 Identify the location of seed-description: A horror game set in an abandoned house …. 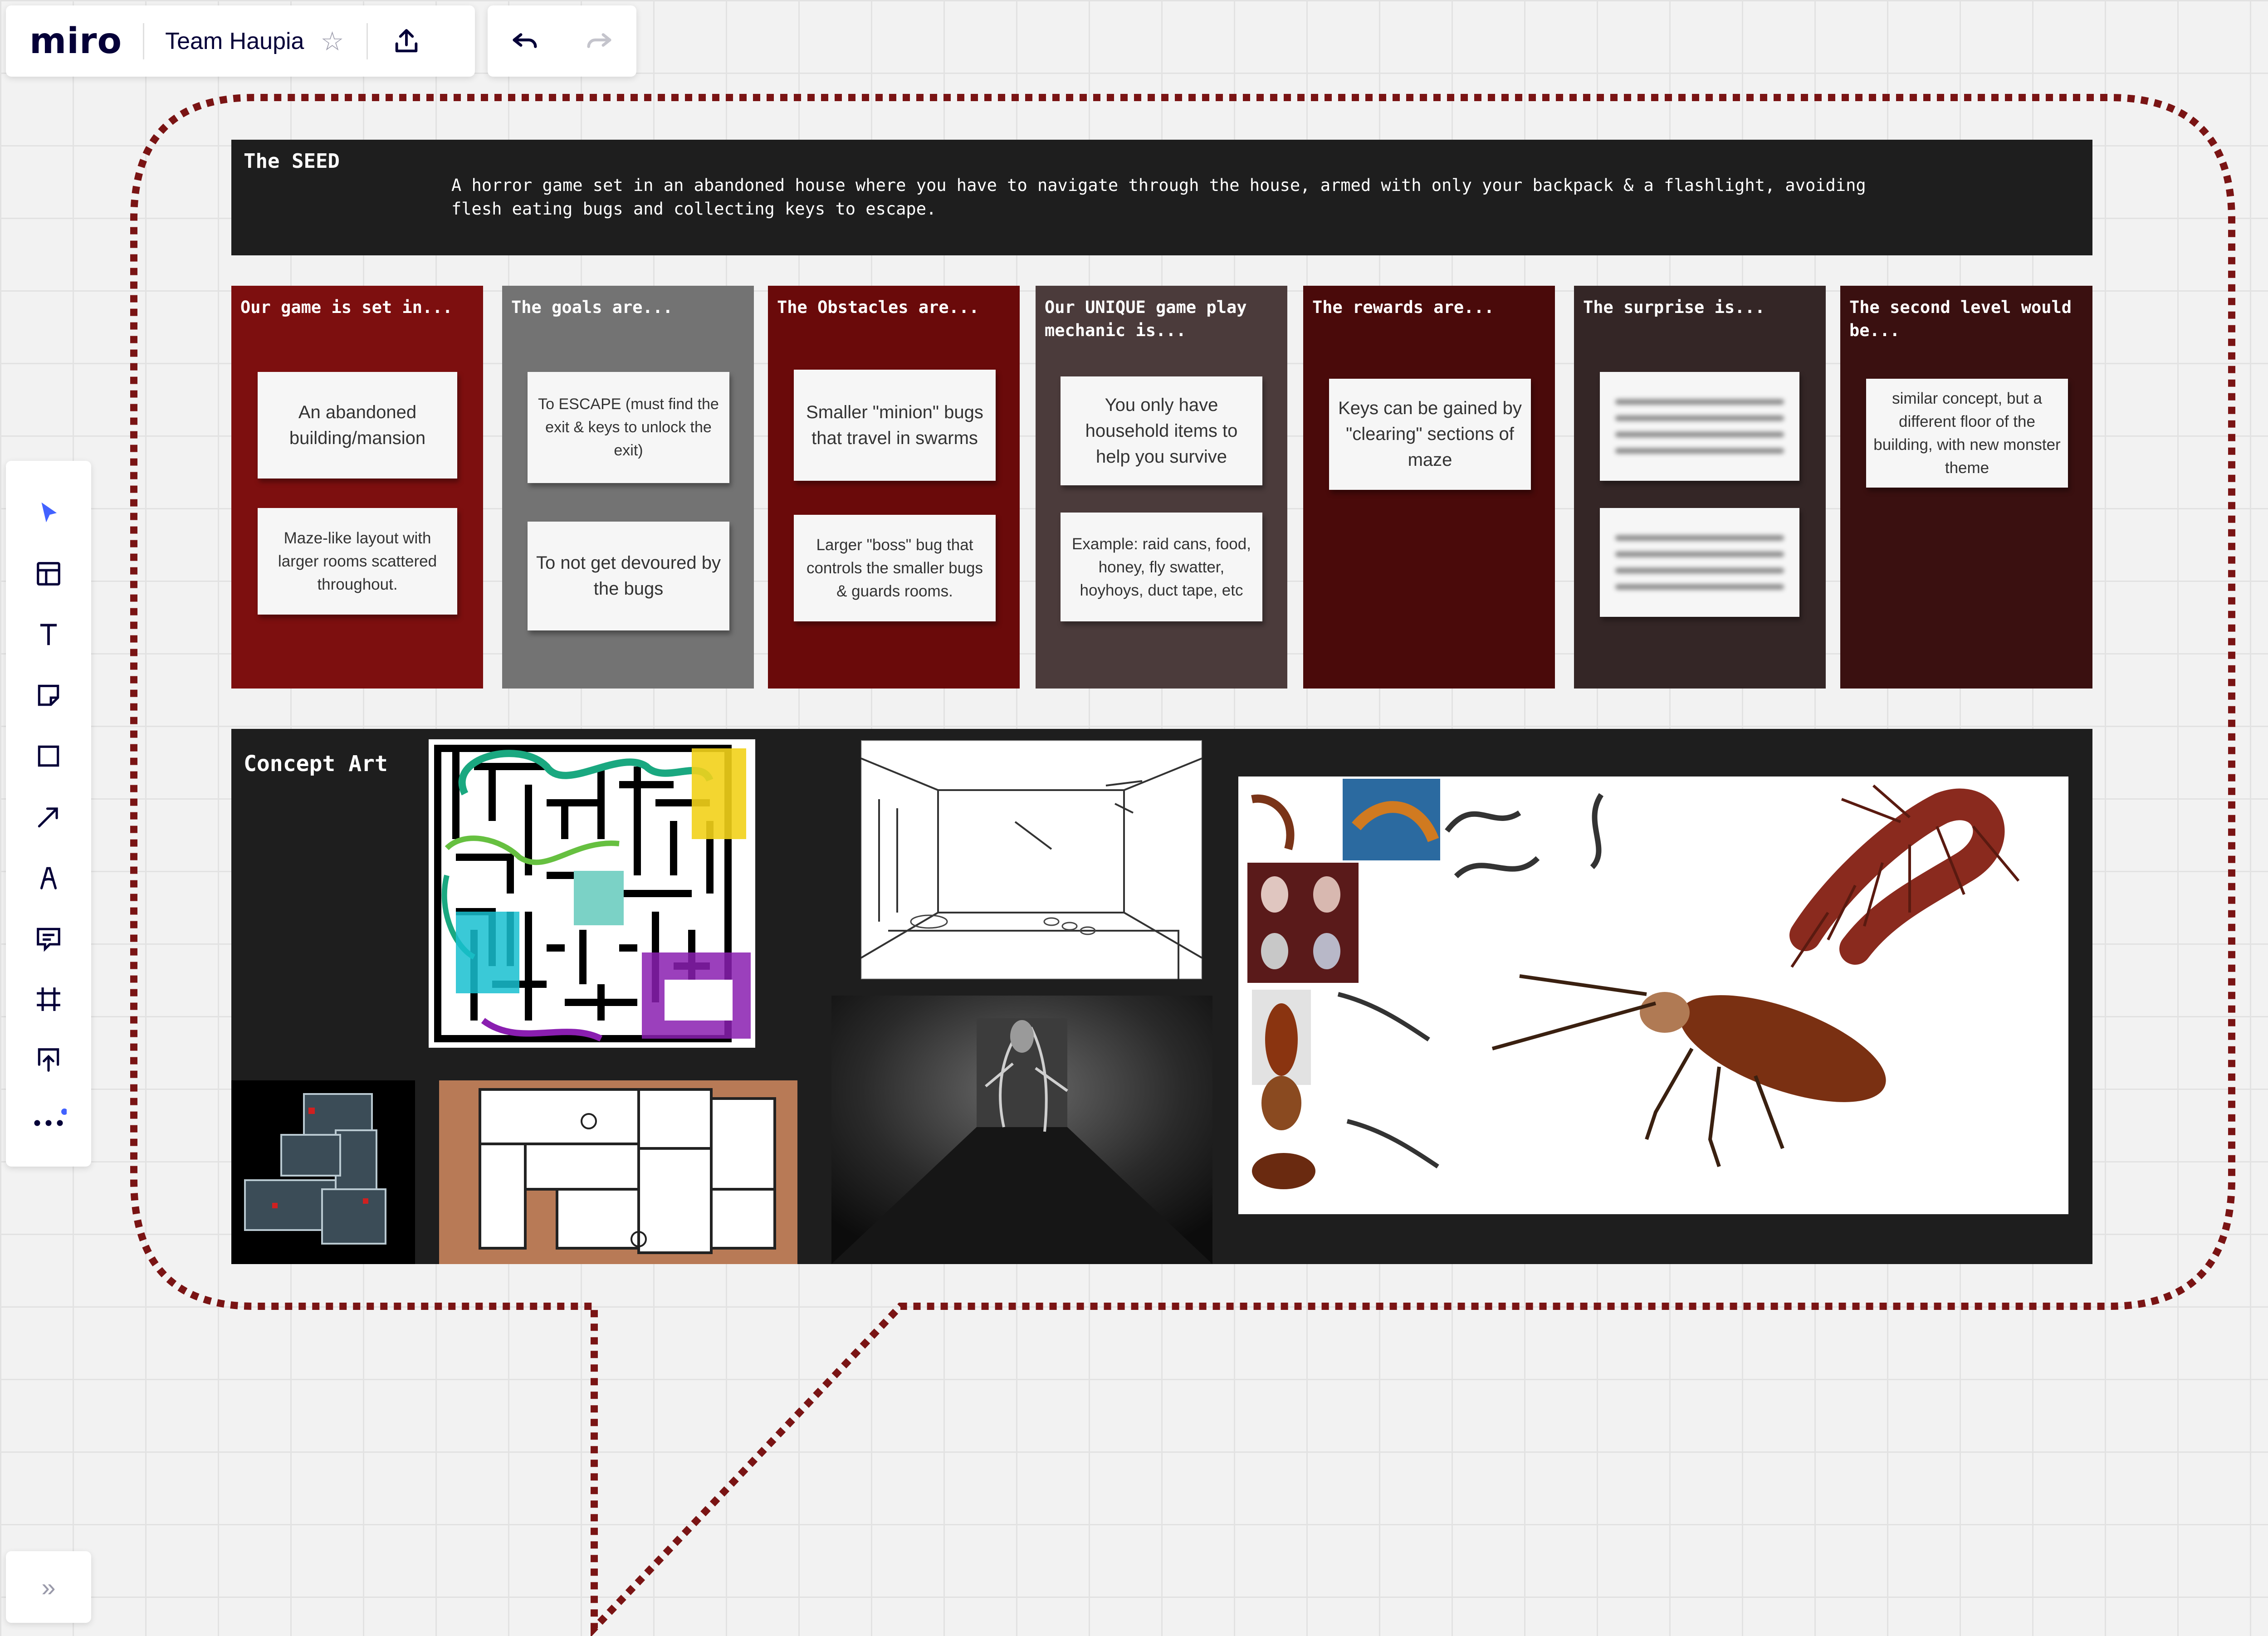
(1158, 197).